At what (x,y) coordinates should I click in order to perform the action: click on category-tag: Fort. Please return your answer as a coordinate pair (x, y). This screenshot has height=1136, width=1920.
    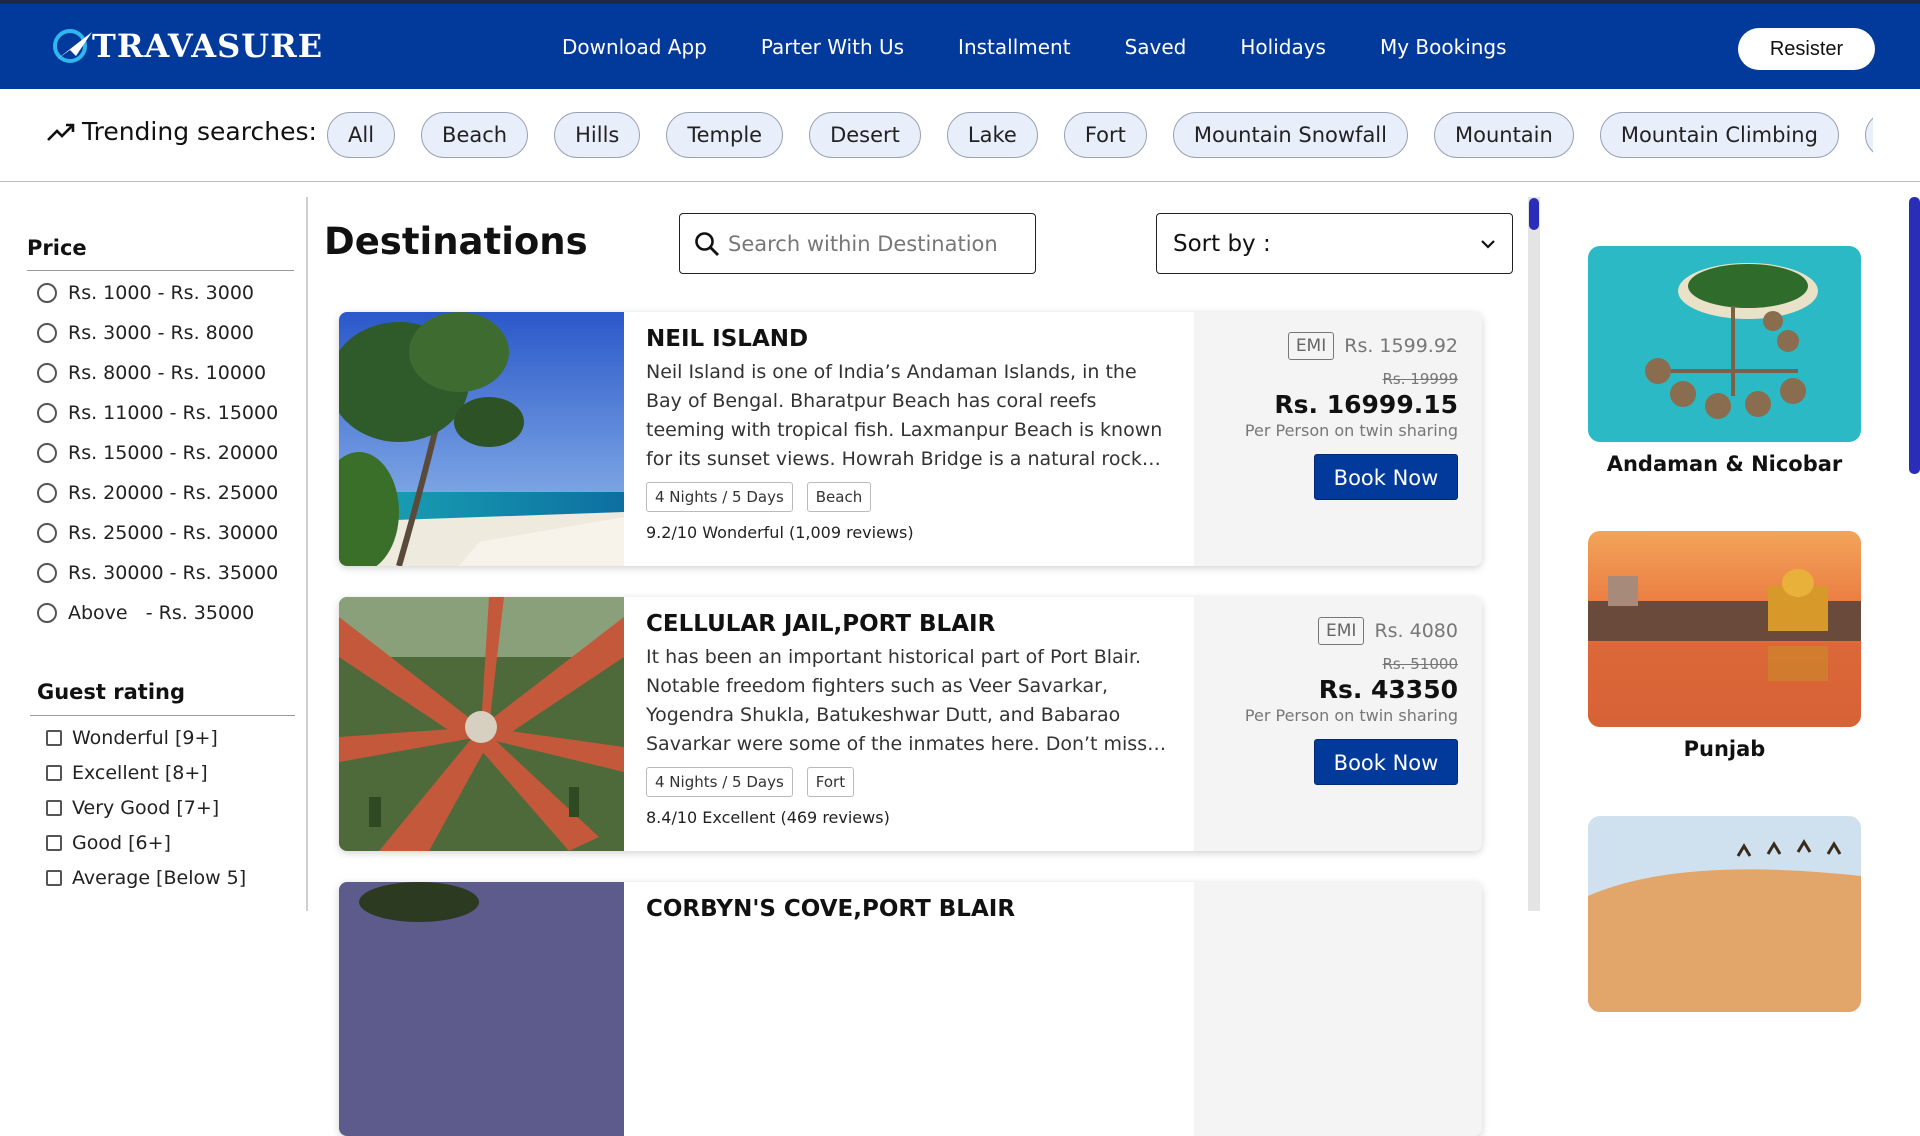
    Looking at the image, I should click on (830, 782).